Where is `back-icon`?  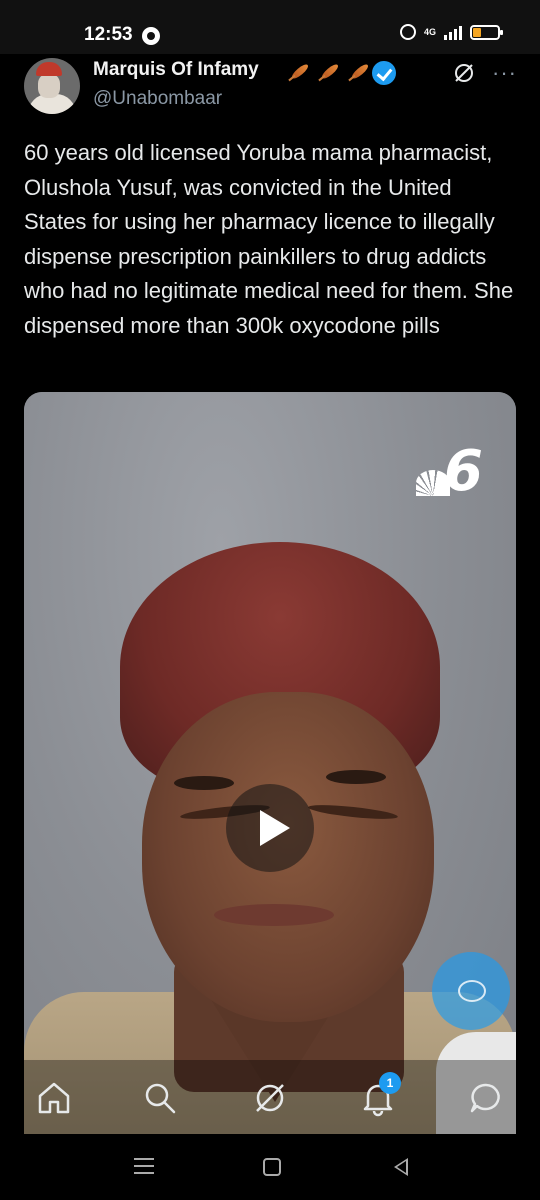 back-icon is located at coordinates (401, 1167).